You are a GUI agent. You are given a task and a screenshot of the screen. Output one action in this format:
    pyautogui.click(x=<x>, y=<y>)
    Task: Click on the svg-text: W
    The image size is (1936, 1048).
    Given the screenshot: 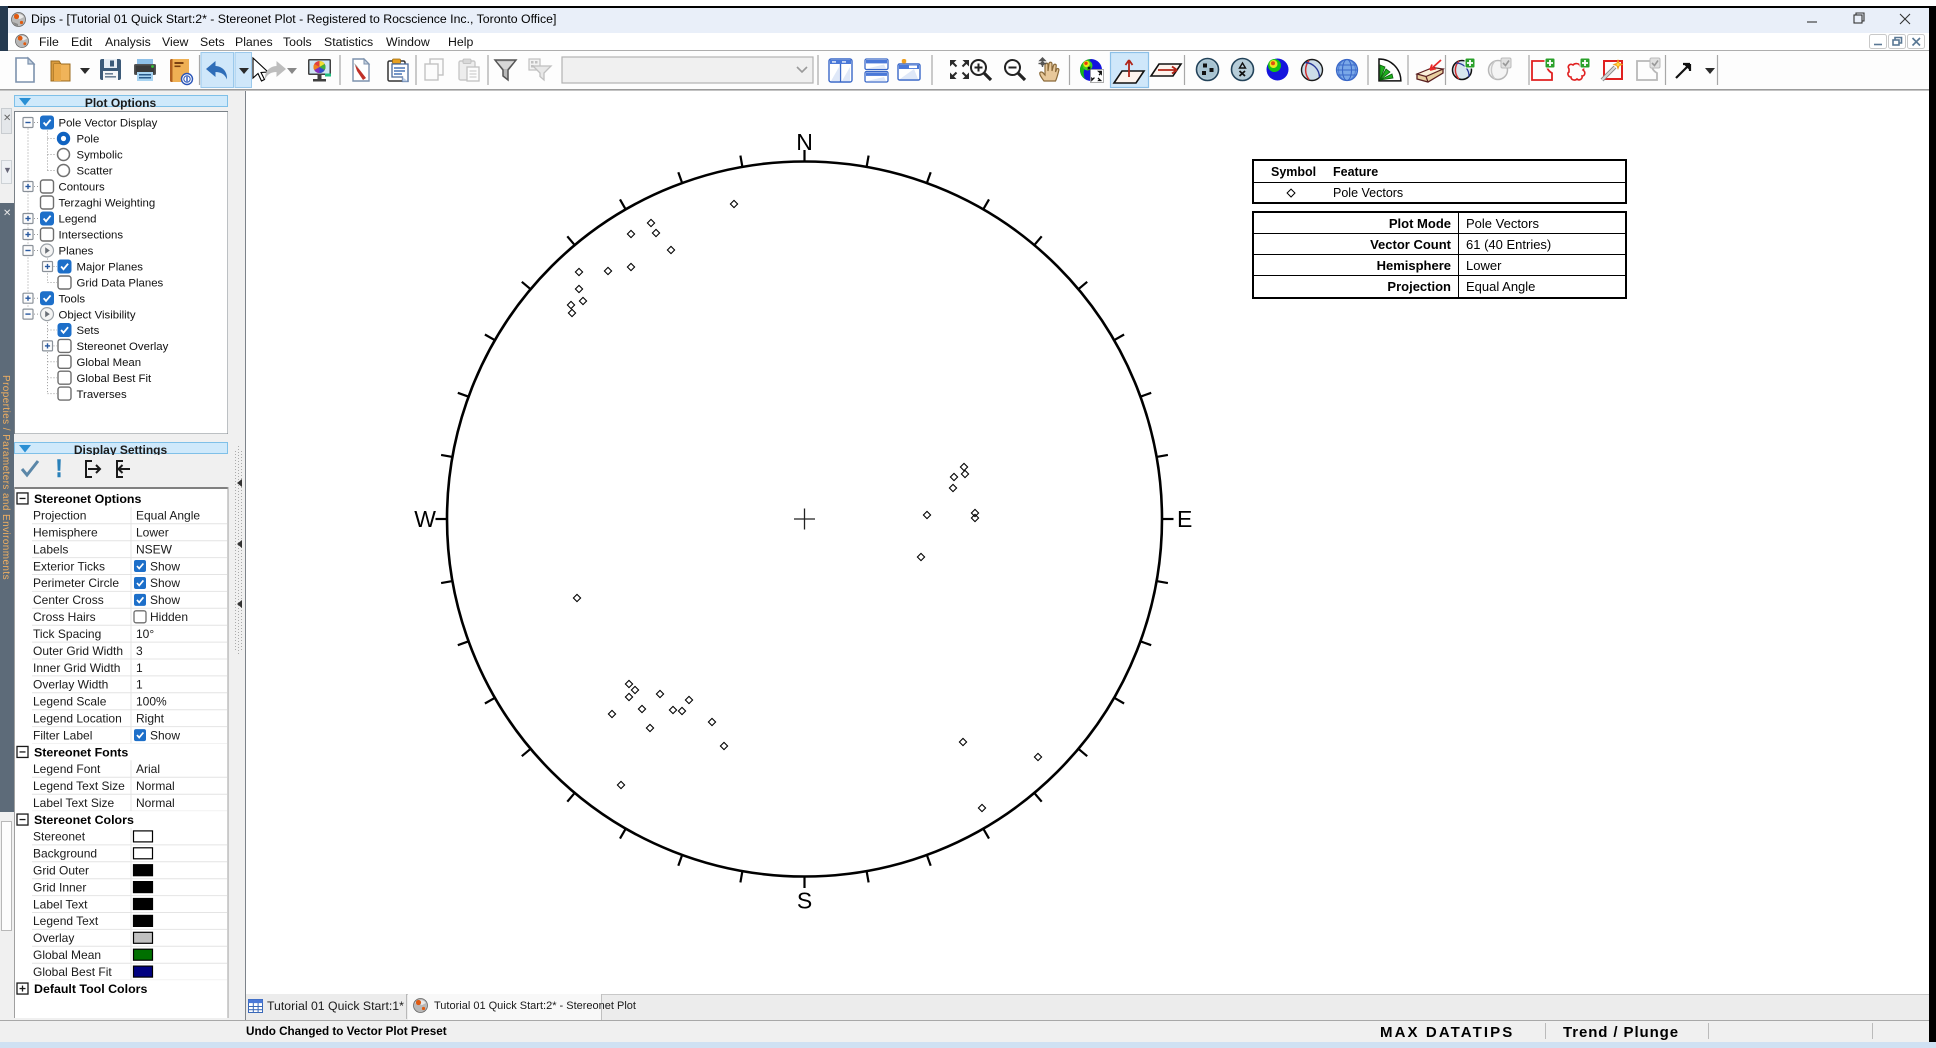 What is the action you would take?
    pyautogui.click(x=425, y=519)
    